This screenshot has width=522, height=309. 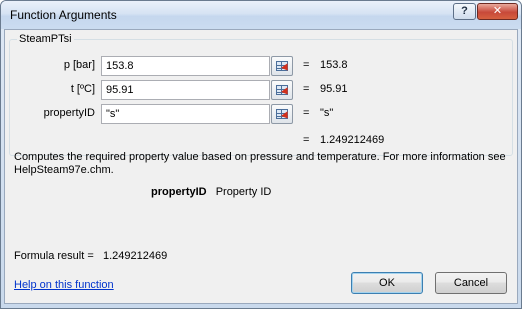 What do you see at coordinates (306, 140) in the screenshot?
I see `function-result-equals: =` at bounding box center [306, 140].